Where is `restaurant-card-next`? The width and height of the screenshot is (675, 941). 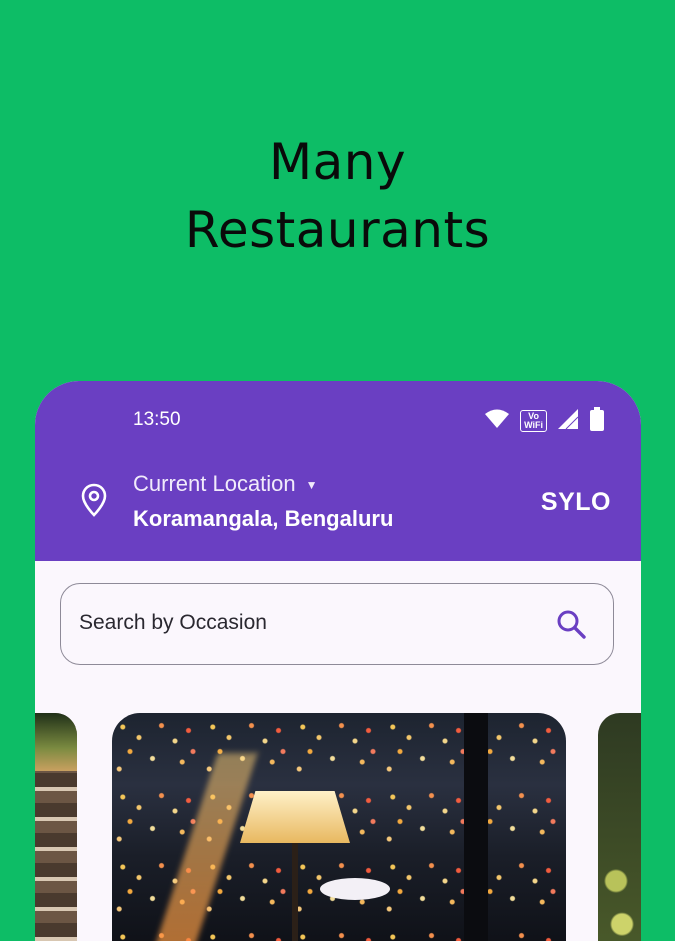
restaurant-card-next is located at coordinates (619, 827).